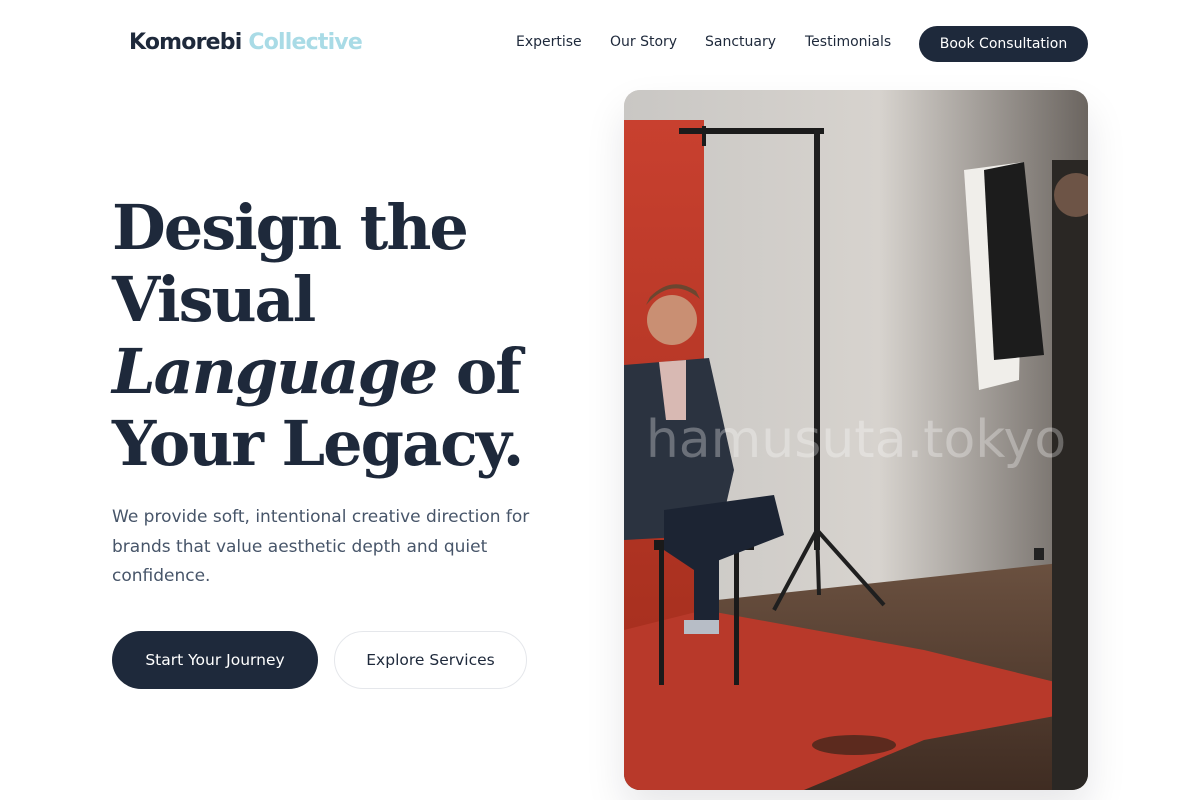  What do you see at coordinates (290, 227) in the screenshot?
I see `hero-title-line-1: Design the` at bounding box center [290, 227].